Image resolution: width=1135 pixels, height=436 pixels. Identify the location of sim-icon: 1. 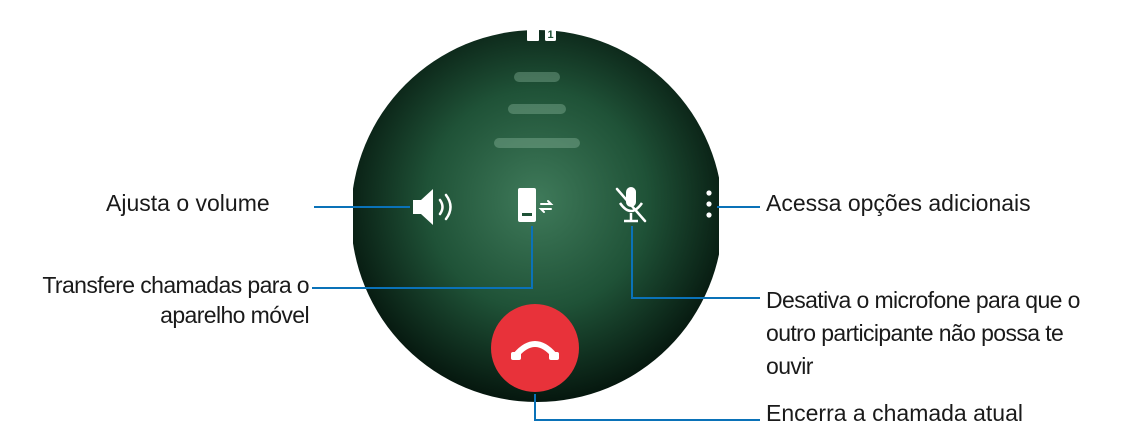
(550, 33).